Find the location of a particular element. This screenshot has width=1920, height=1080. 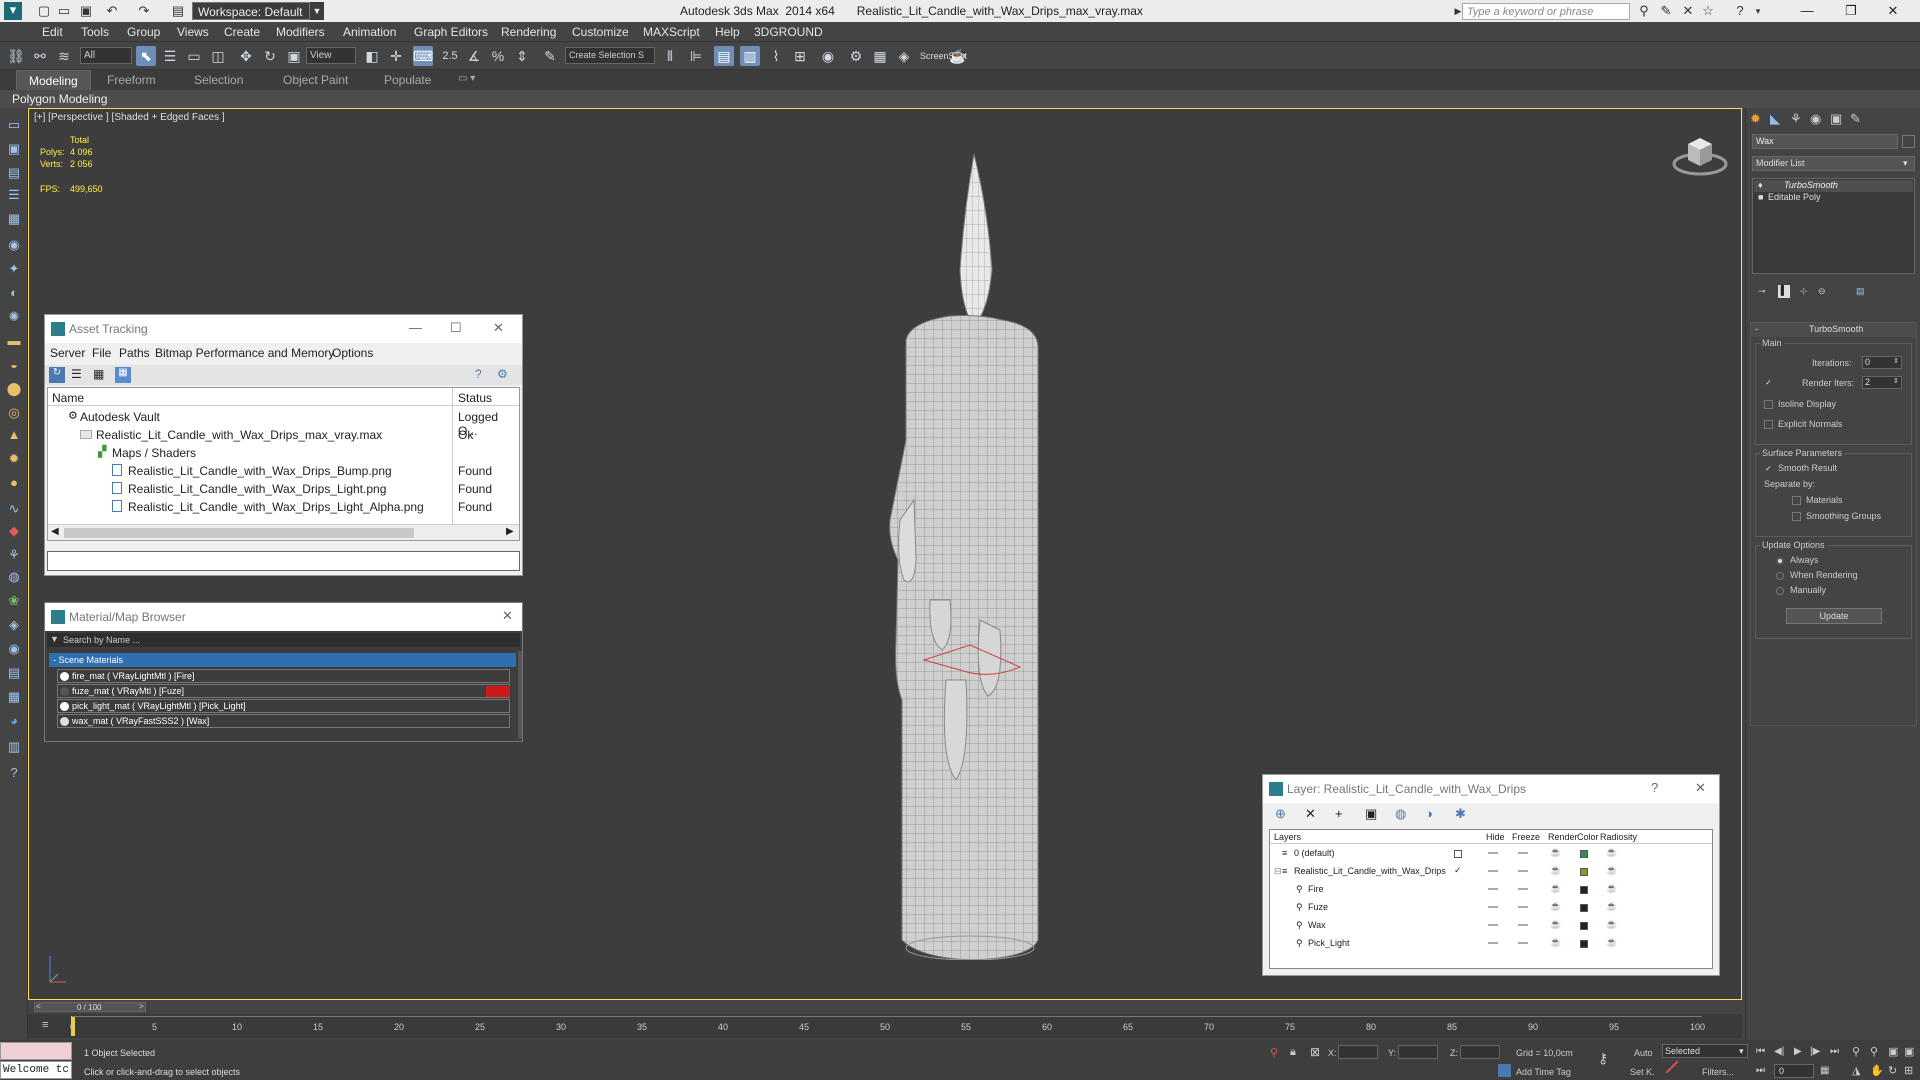

list-icon: ☰ is located at coordinates (14, 195).